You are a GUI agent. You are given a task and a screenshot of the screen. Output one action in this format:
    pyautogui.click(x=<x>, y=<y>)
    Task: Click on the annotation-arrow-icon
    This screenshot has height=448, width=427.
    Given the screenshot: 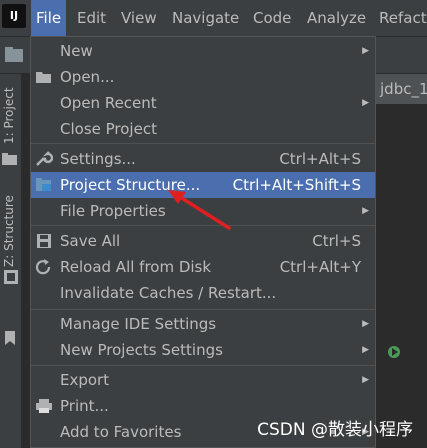 What is the action you would take?
    pyautogui.click(x=199, y=210)
    